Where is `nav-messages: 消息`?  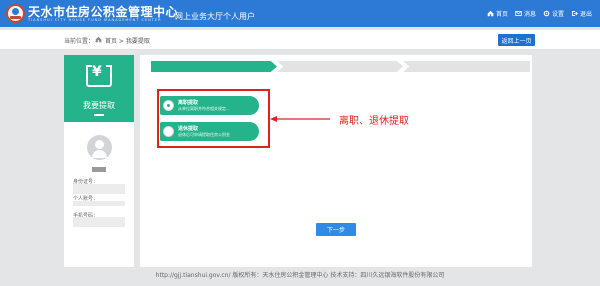
nav-messages: 消息 is located at coordinates (525, 13).